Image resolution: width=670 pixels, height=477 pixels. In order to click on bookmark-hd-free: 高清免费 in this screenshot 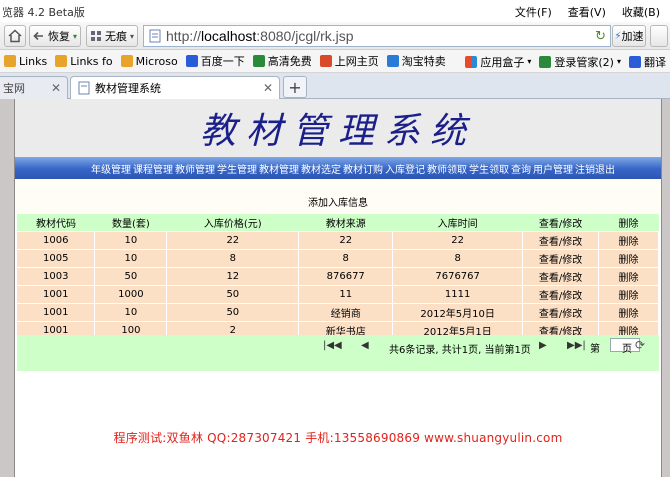, I will do `click(282, 61)`.